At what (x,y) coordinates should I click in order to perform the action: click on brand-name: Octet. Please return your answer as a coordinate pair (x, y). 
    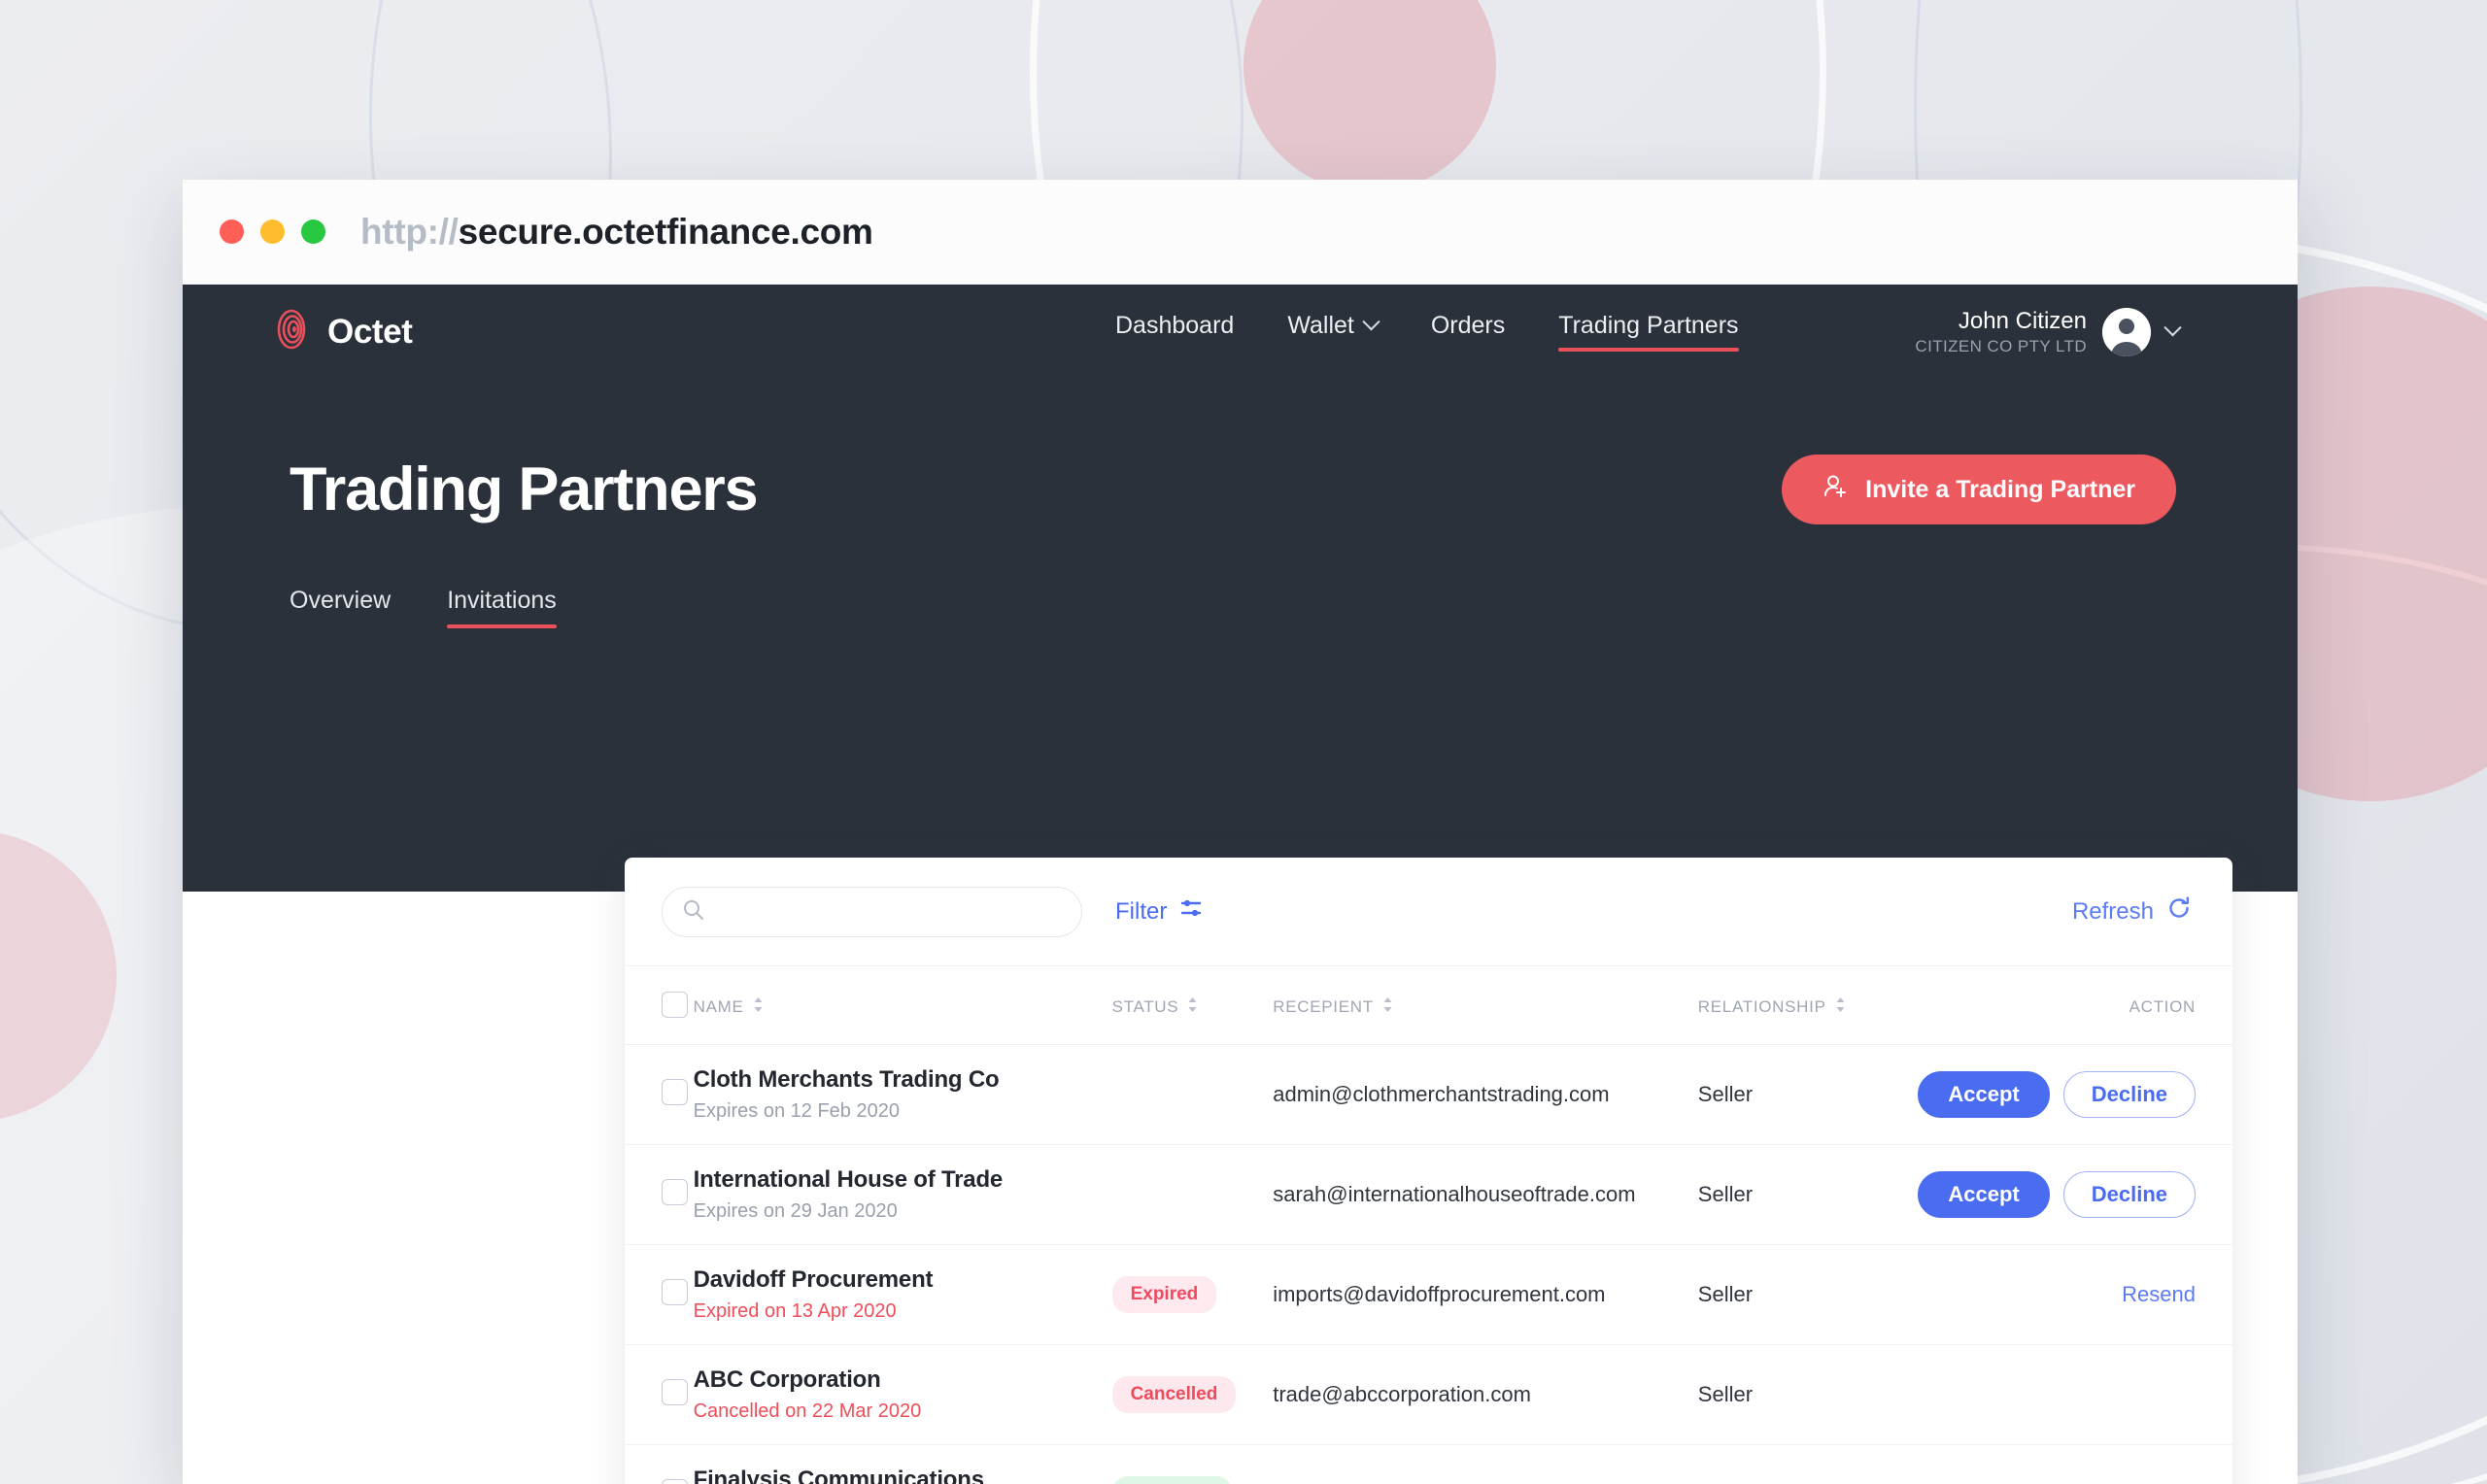
    Looking at the image, I should click on (370, 331).